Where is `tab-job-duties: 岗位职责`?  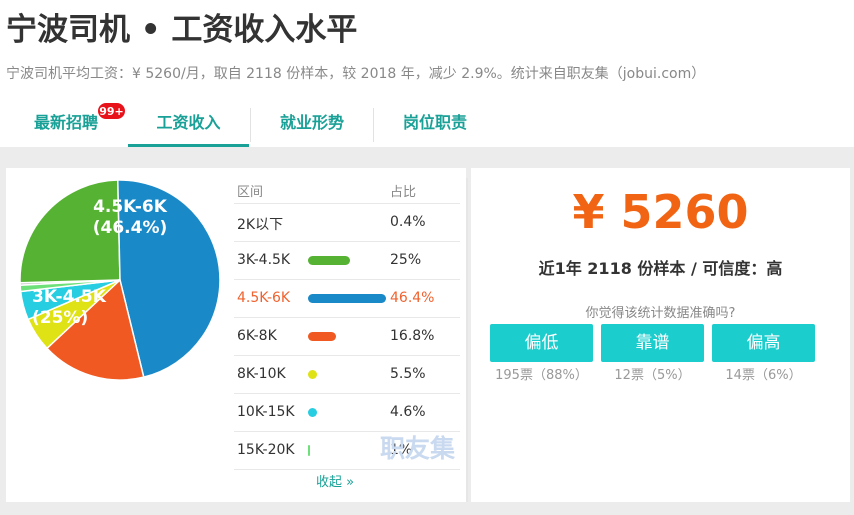 tab-job-duties: 岗位职责 is located at coordinates (435, 123).